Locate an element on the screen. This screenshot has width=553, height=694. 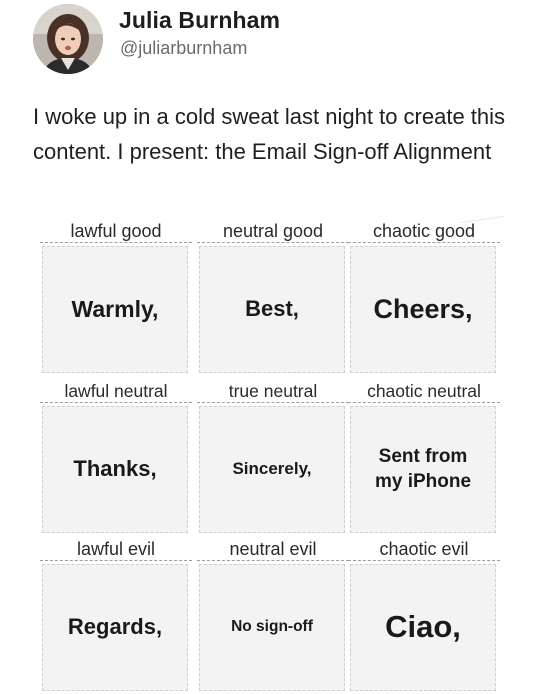
alignment-cell-chaotic-neutral: chaotic neutral Sent from my iPhone is located at coordinates (424, 456).